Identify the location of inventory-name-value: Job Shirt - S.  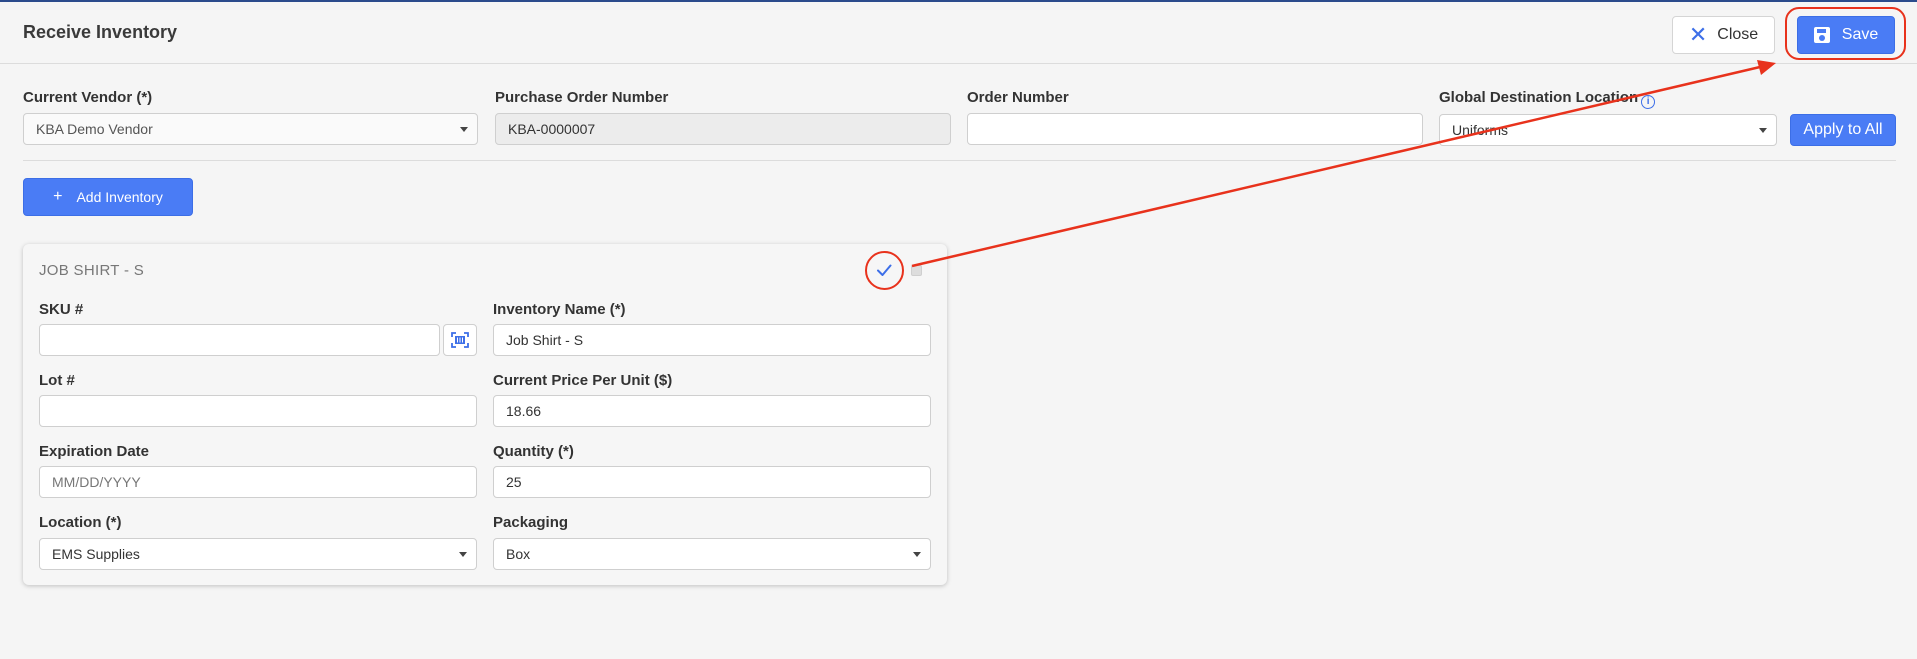
(545, 340).